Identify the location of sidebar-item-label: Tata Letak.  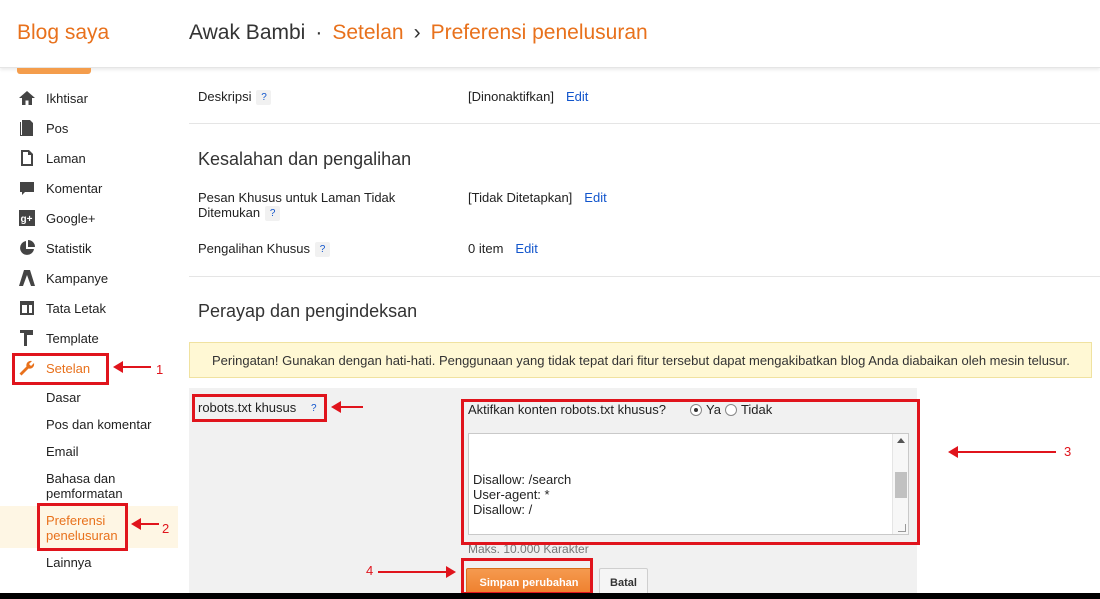
(76, 308).